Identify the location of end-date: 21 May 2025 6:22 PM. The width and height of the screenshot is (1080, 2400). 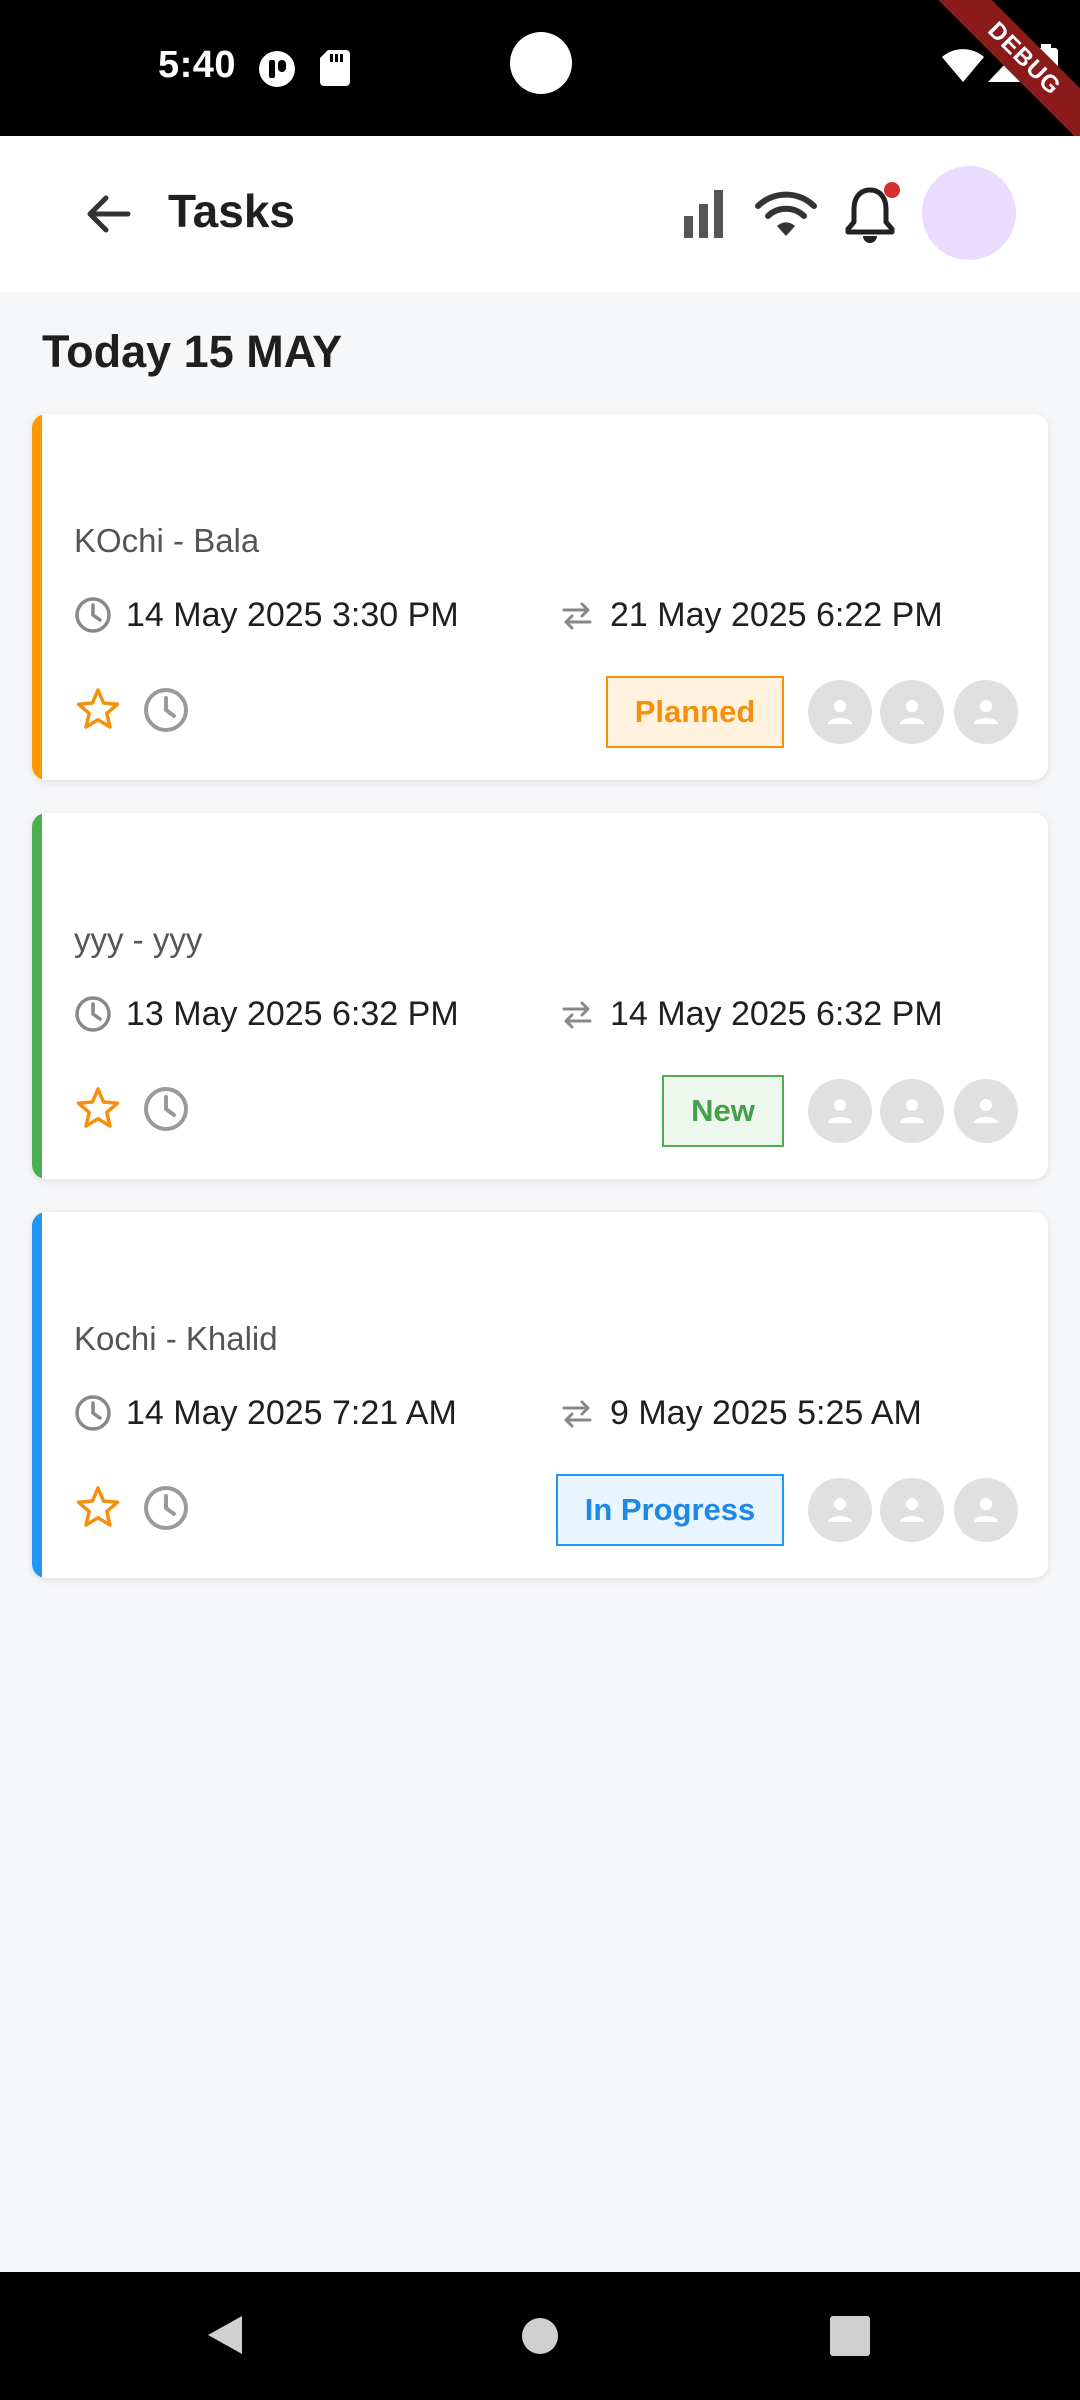
(750, 615).